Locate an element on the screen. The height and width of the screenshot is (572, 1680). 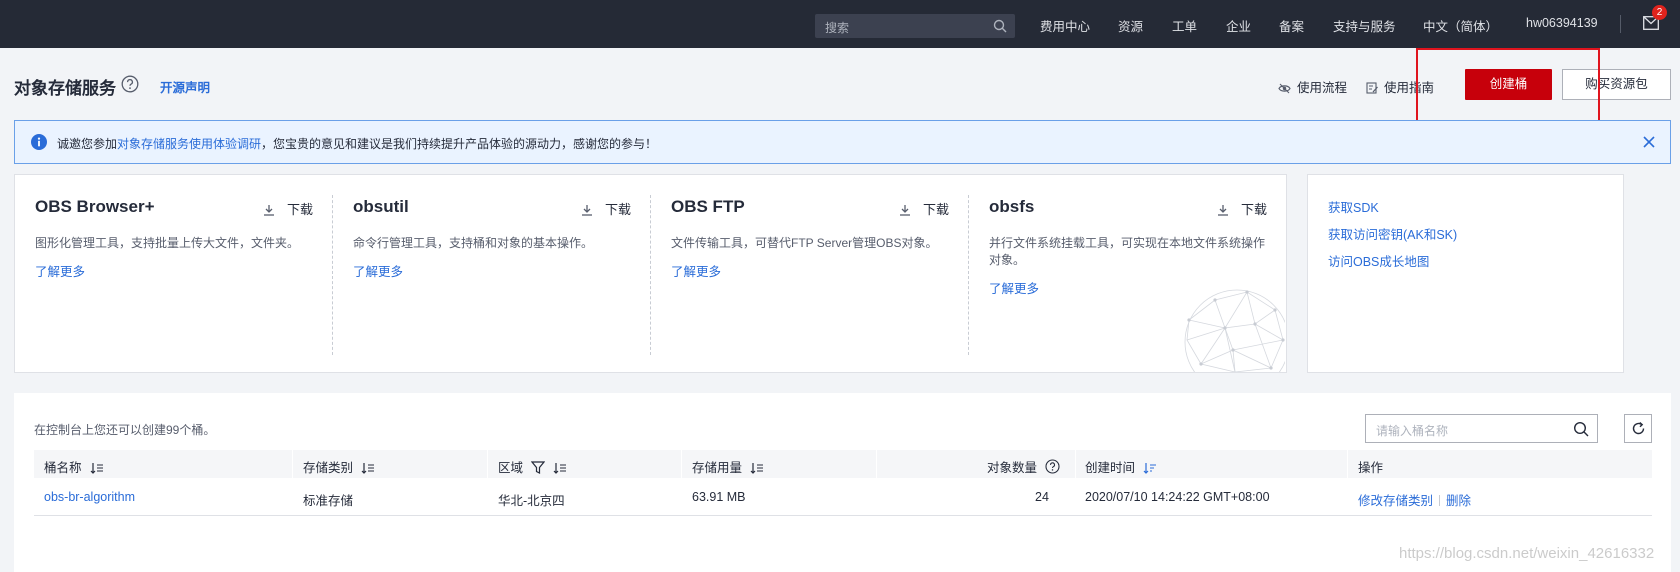
cell-operations: 修改存储类别 删除 is located at coordinates (1414, 499).